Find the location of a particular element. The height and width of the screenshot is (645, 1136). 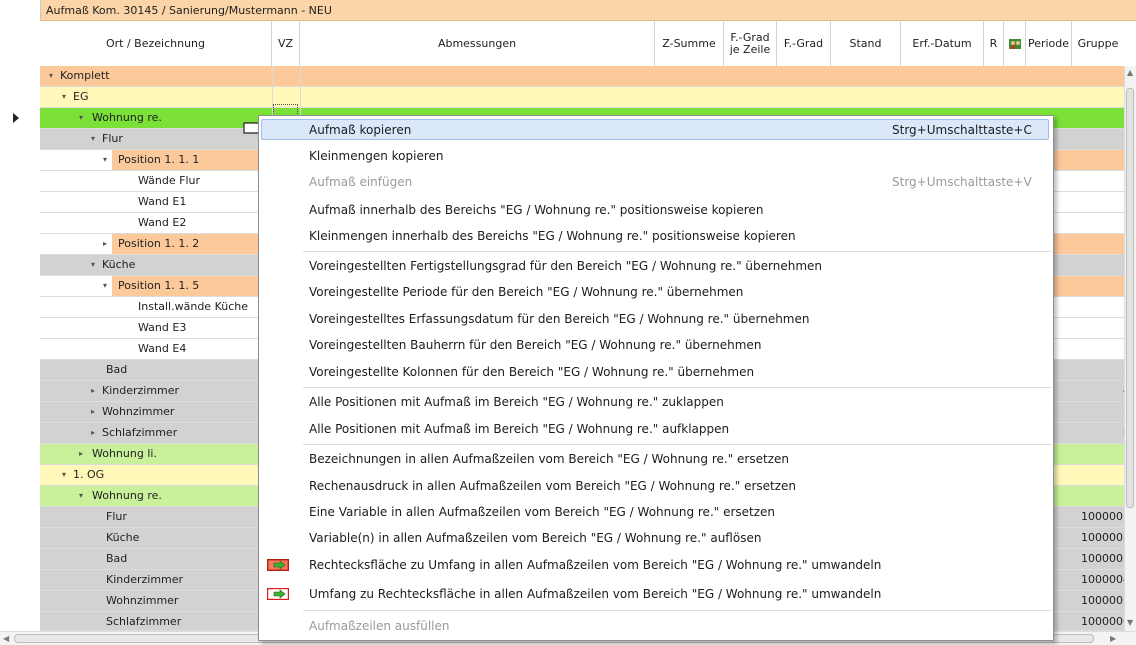

tree-row: ▾ Komplett is located at coordinates (588, 76).